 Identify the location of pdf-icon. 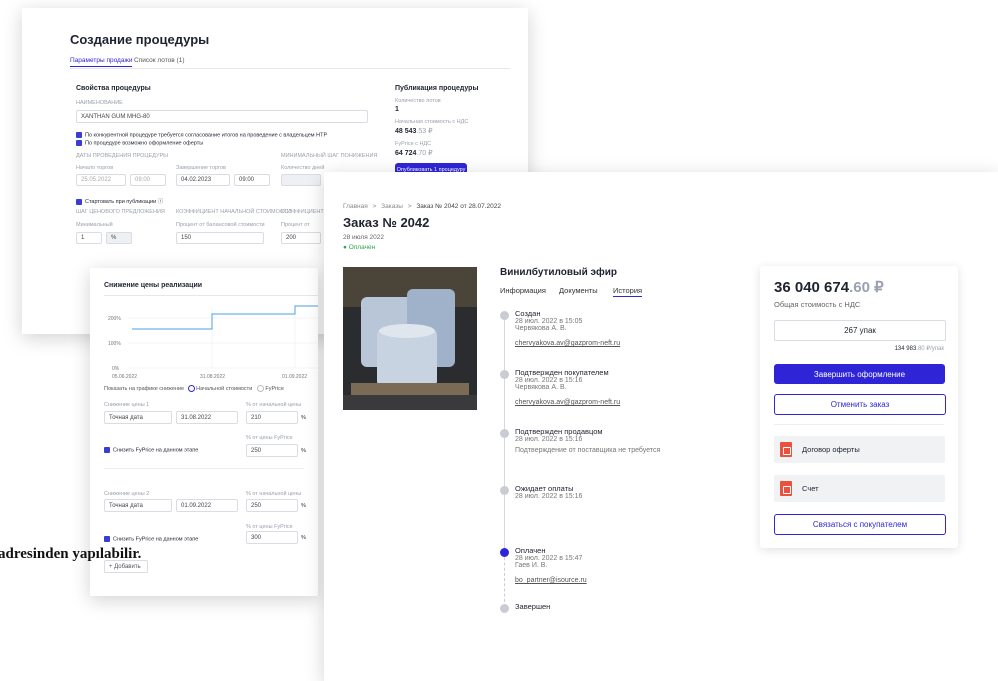
(786, 449).